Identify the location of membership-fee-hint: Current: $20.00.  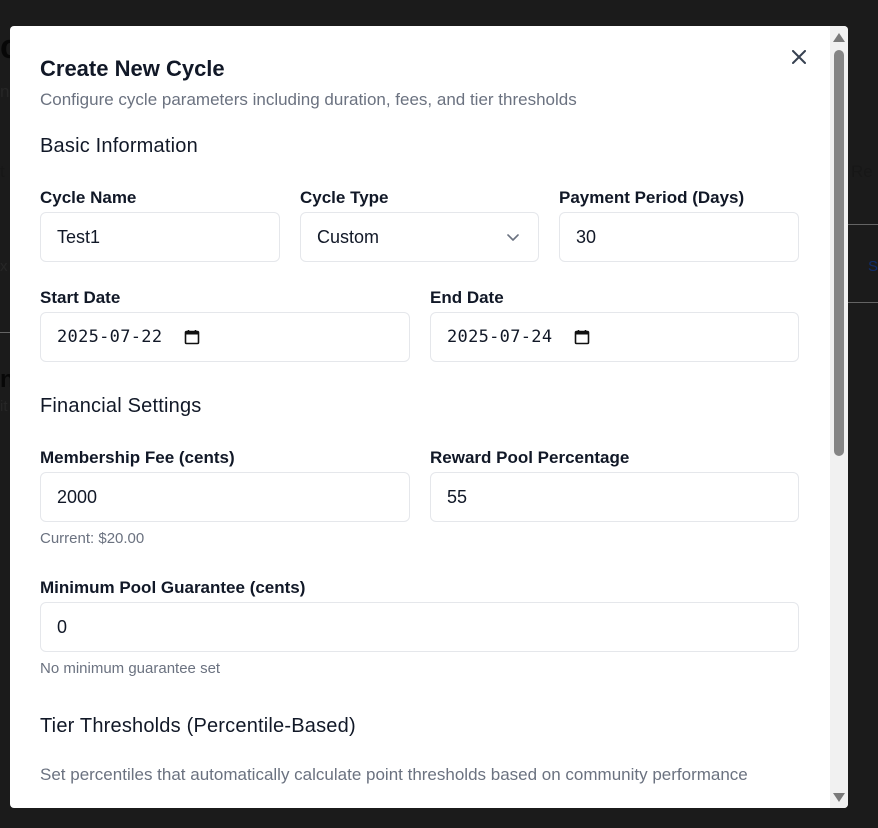
(92, 538).